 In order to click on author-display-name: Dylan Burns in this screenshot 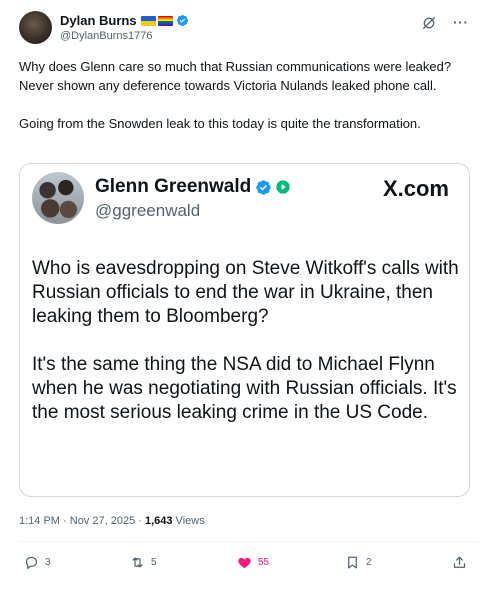, I will do `click(98, 20)`.